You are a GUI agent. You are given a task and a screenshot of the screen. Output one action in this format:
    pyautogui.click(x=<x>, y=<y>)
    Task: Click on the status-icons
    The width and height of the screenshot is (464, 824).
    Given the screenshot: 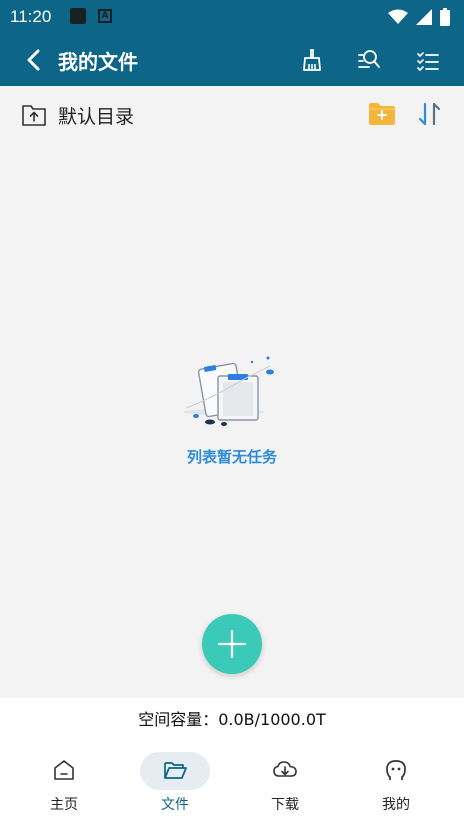 What is the action you would take?
    pyautogui.click(x=419, y=17)
    